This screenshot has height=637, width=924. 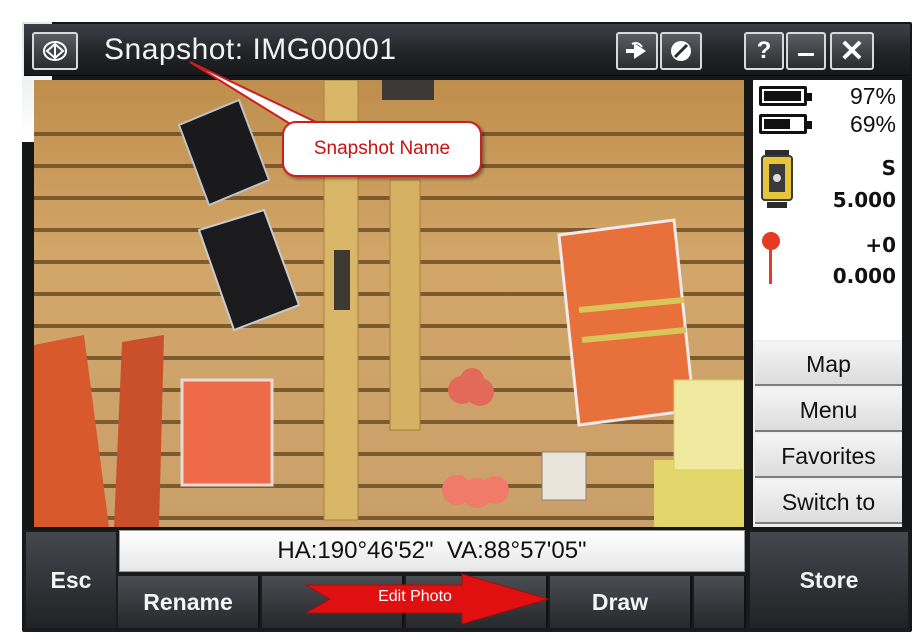 I want to click on rename-button: Rename, so click(x=189, y=602).